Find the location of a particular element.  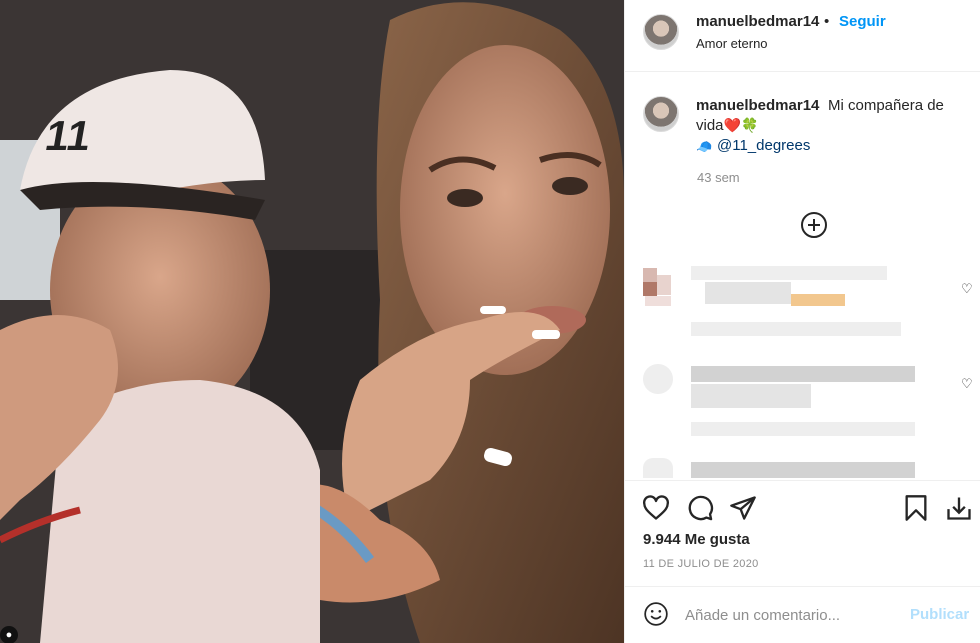

comment-input is located at coordinates (790, 615).